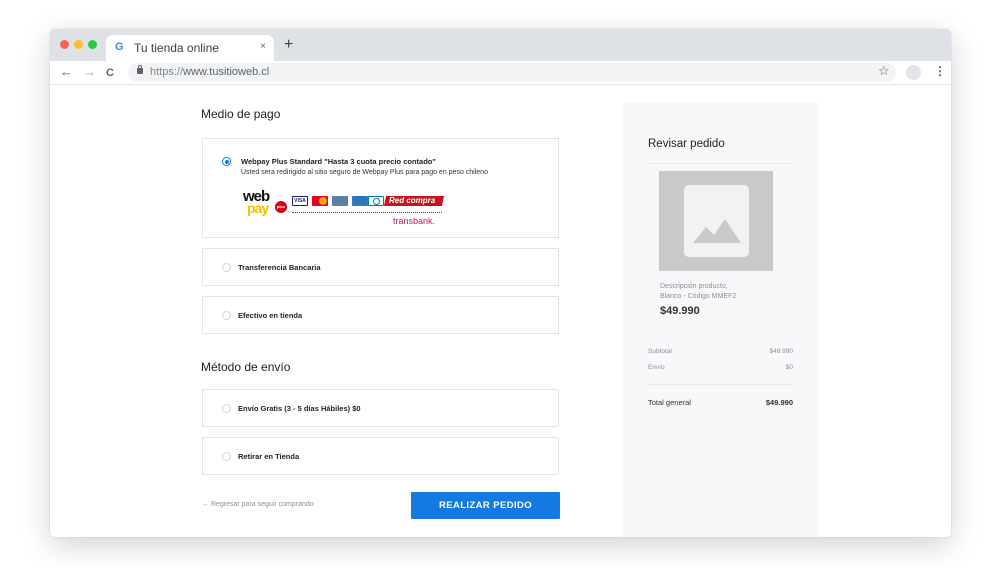  What do you see at coordinates (720, 402) in the screenshot?
I see `total-row: Total general $49.990` at bounding box center [720, 402].